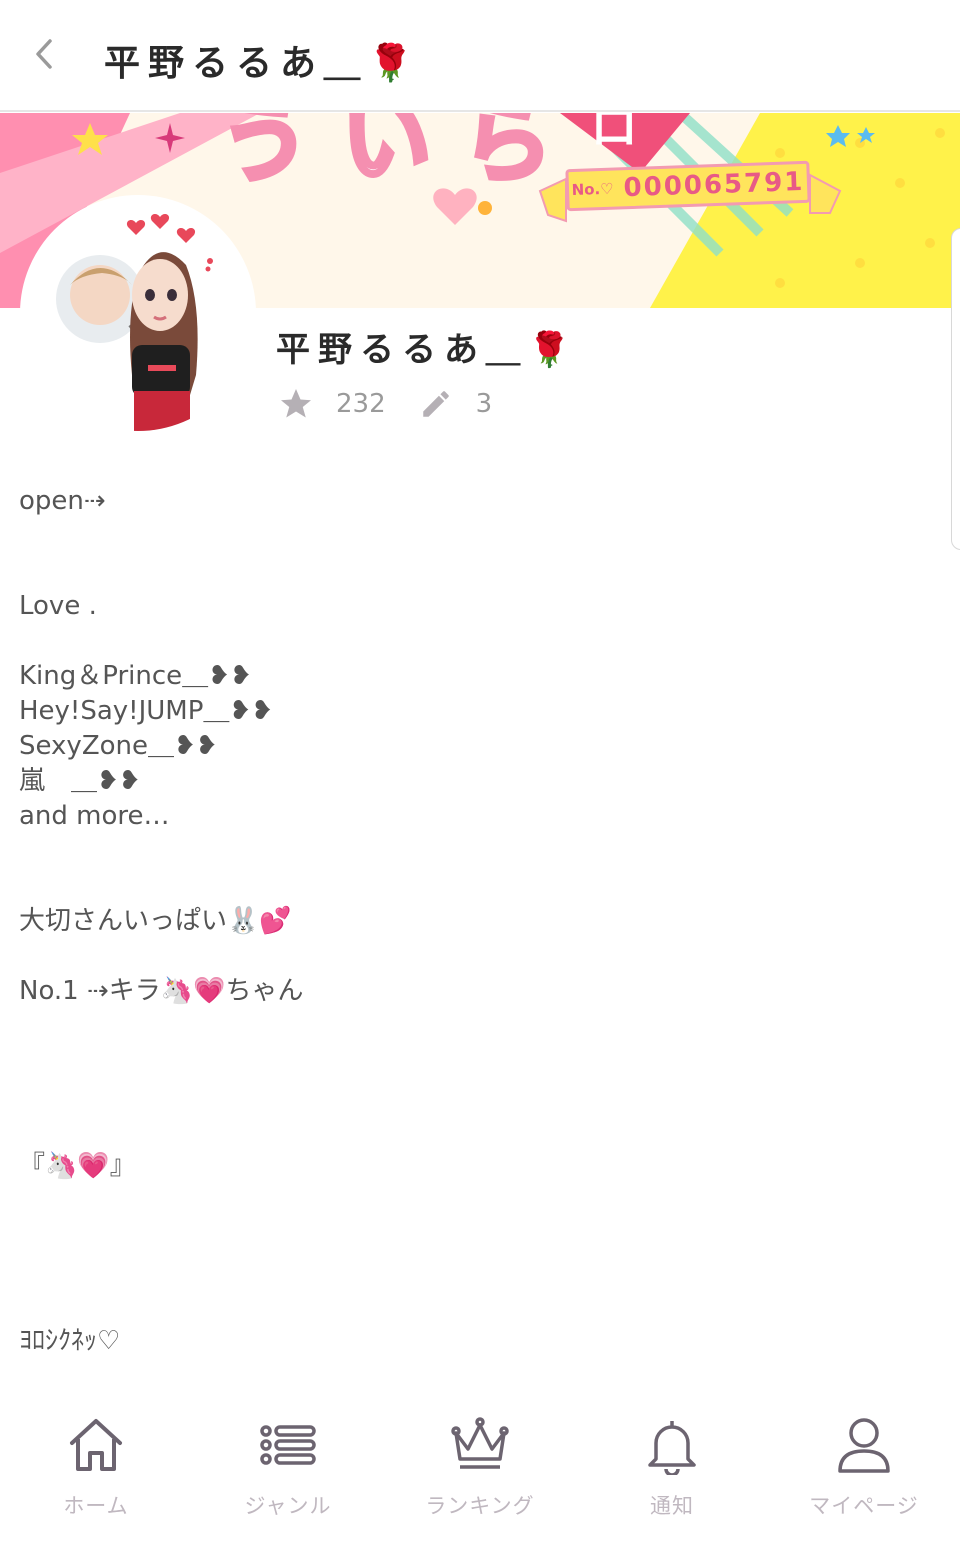  I want to click on nav-notifications: 通知, so click(672, 1473).